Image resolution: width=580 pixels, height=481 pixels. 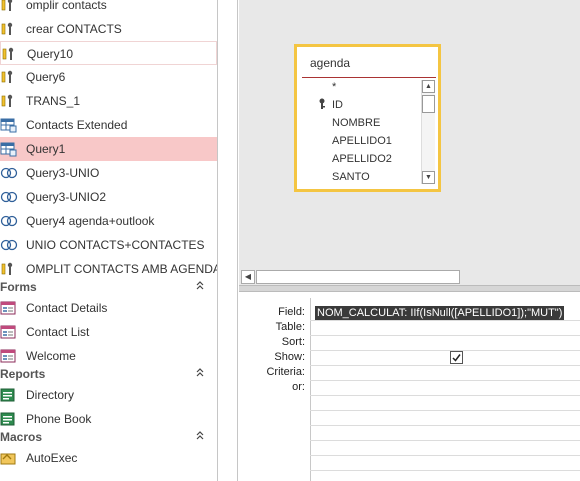 I want to click on nav-item-query3-unio: Query3-UNIO, so click(x=108, y=173).